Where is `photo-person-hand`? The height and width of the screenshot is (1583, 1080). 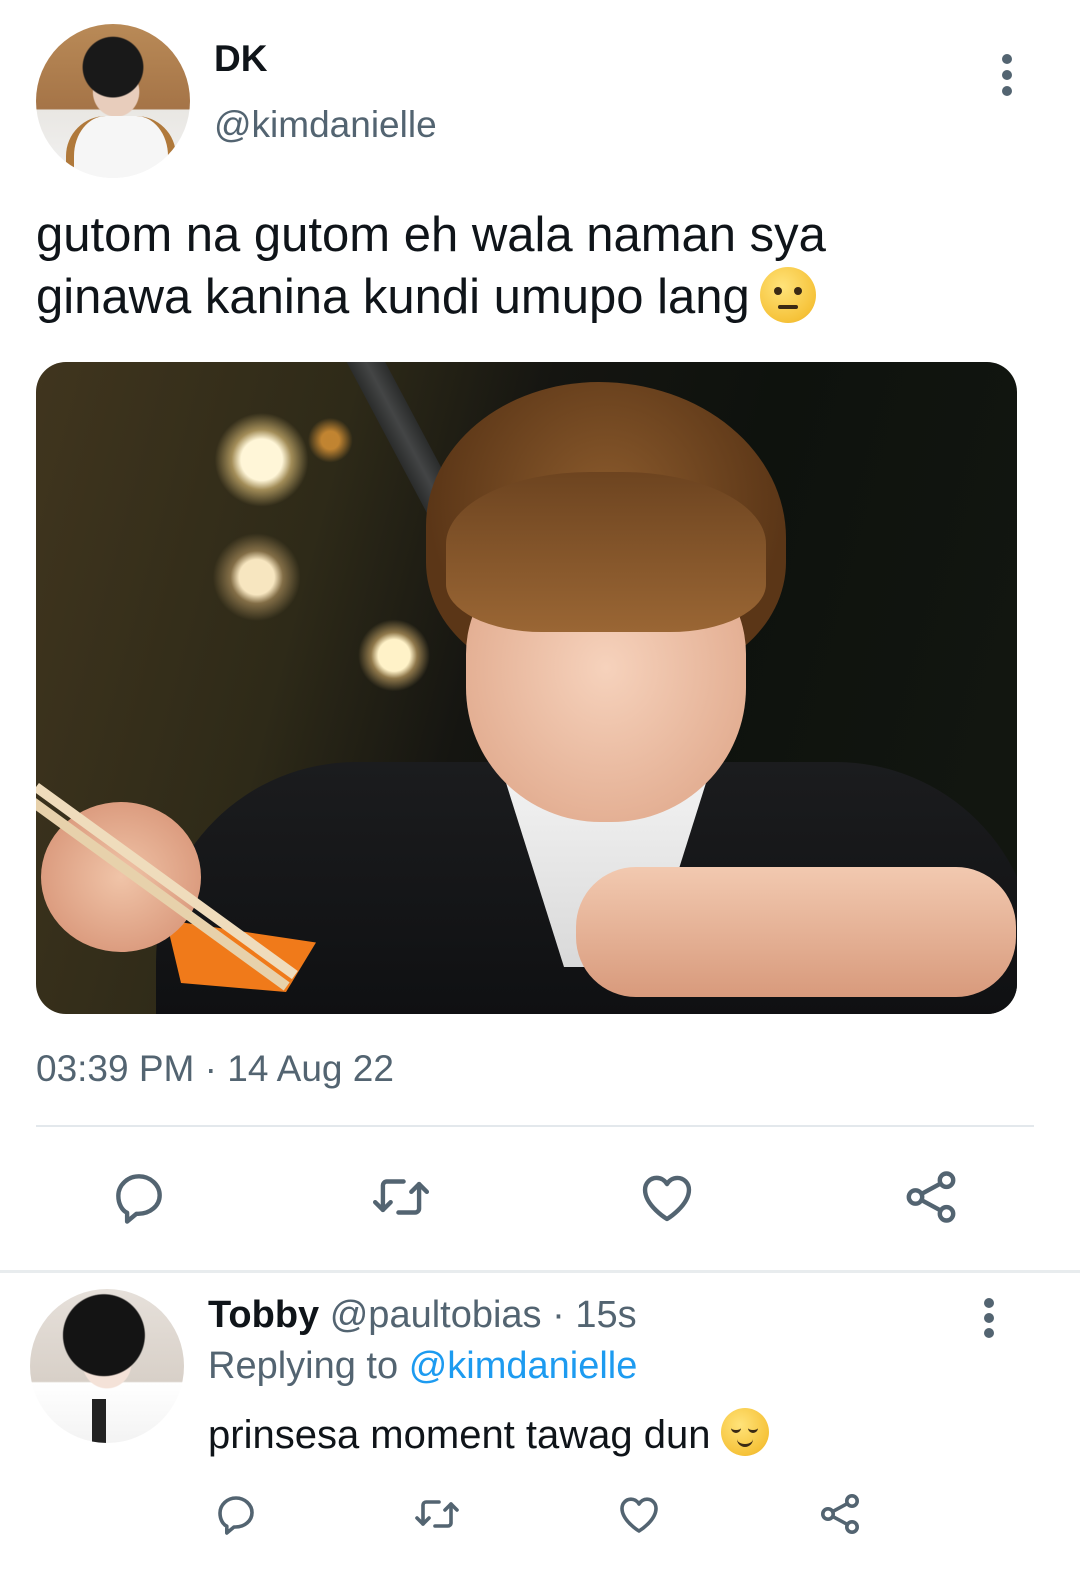 photo-person-hand is located at coordinates (796, 932).